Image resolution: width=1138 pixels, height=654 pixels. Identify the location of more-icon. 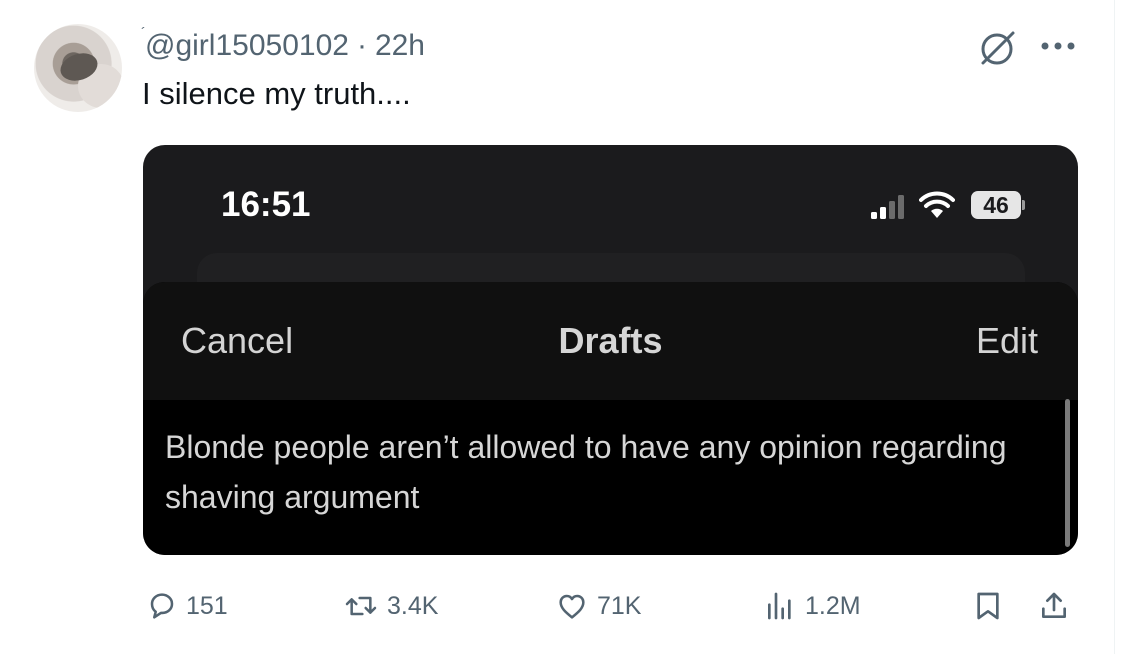
(1058, 46).